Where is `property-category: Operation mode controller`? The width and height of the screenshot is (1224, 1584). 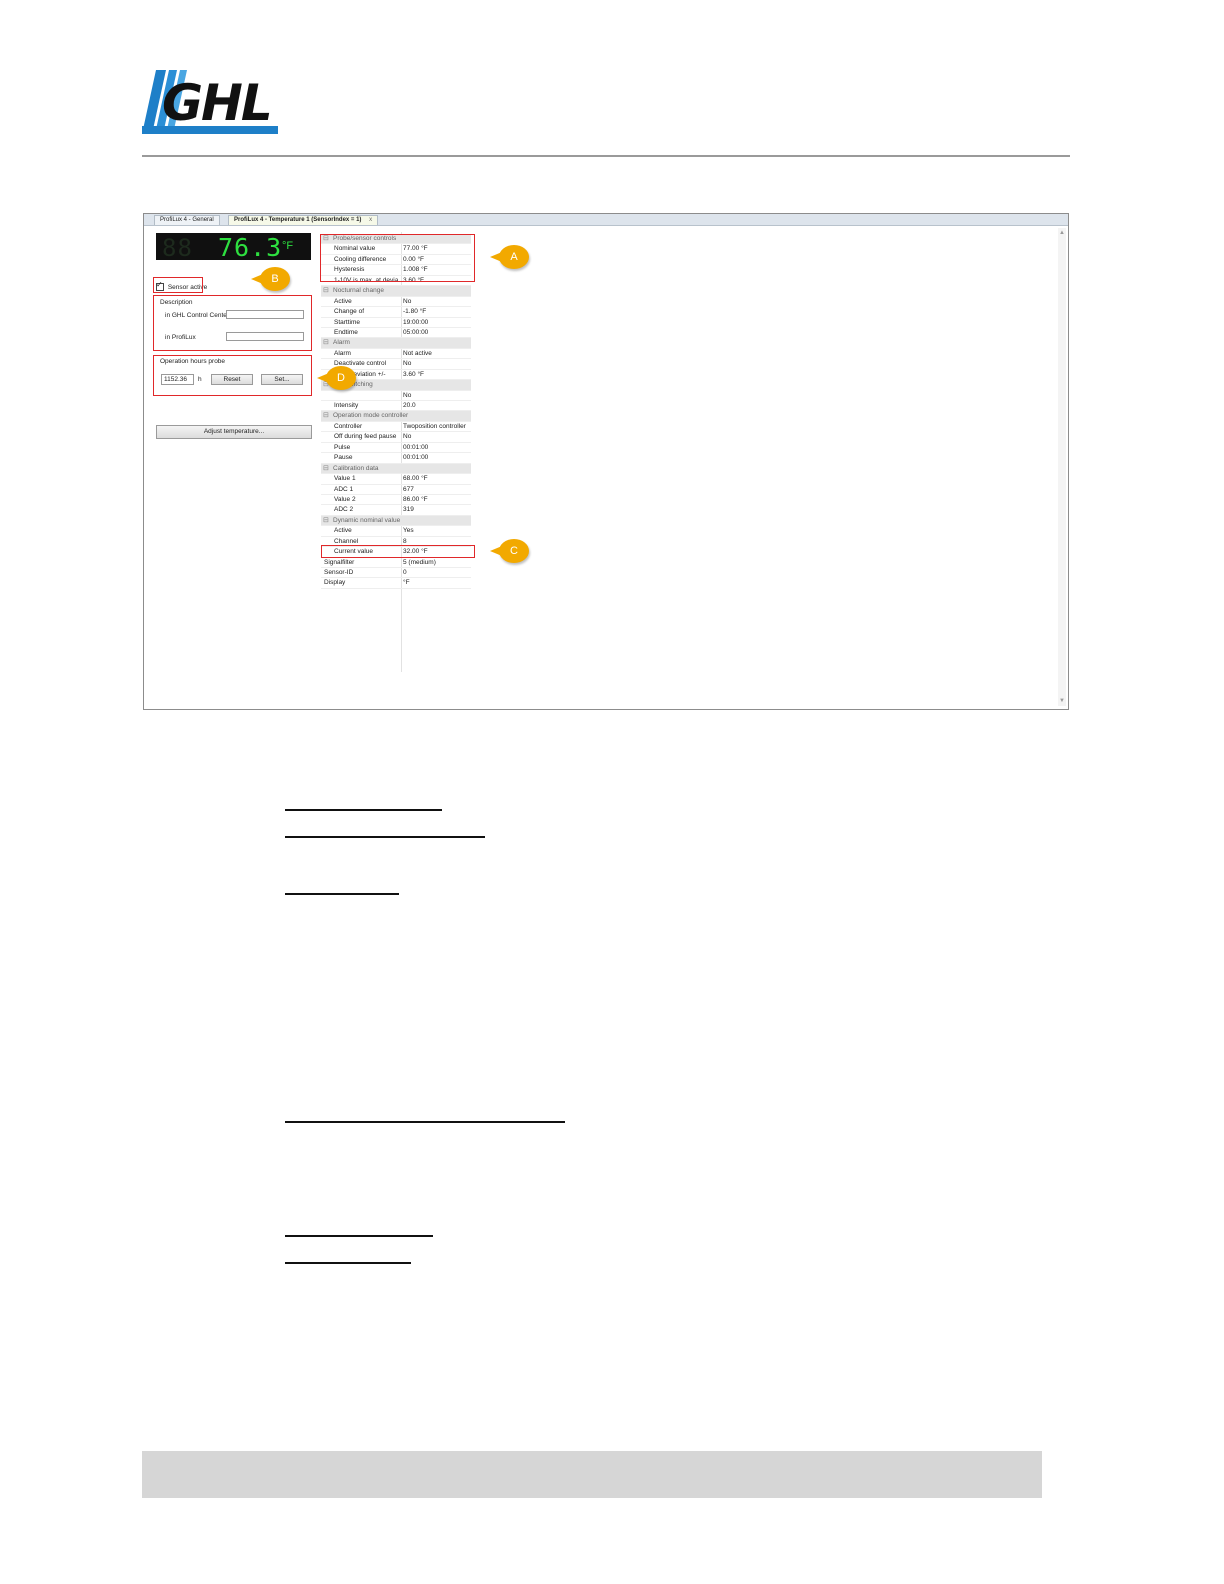 property-category: Operation mode controller is located at coordinates (396, 416).